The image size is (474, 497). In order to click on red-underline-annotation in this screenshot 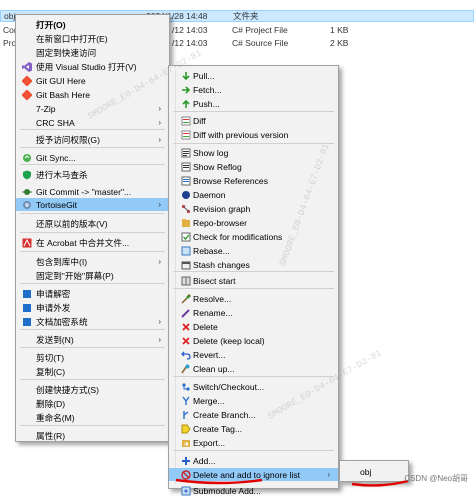, I will do `click(292, 482)`.